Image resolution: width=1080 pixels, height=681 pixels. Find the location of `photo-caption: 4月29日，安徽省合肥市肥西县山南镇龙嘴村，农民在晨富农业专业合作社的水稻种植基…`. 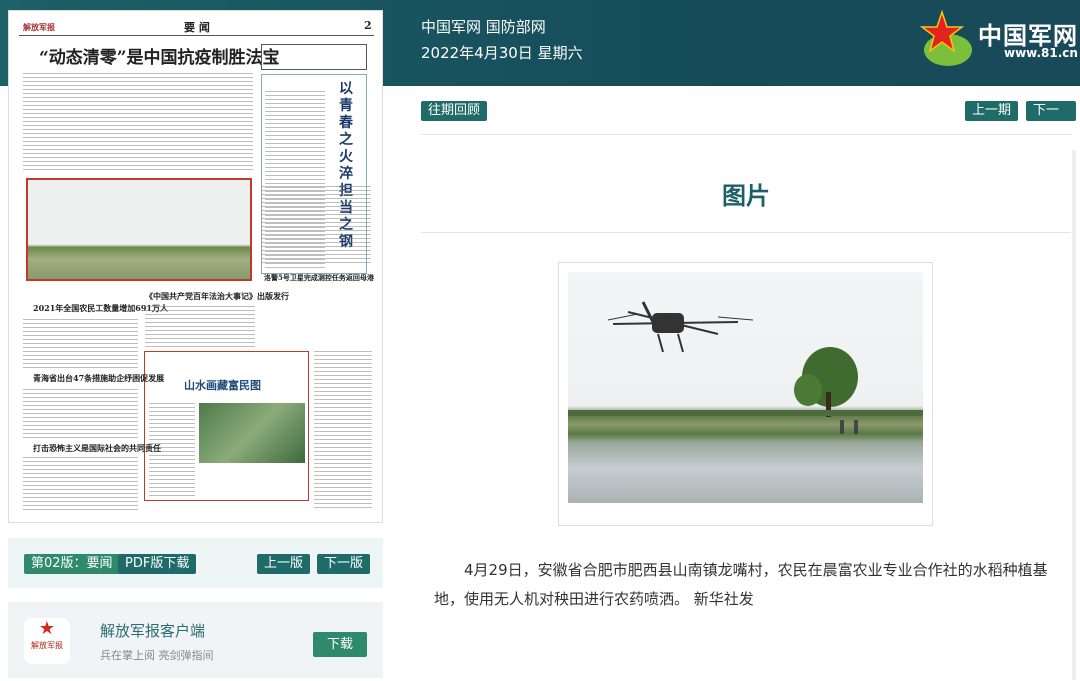

photo-caption: 4月29日，安徽省合肥市肥西县山南镇龙嘴村，农民在晨富农业专业合作社的水稻种植基… is located at coordinates (741, 584).